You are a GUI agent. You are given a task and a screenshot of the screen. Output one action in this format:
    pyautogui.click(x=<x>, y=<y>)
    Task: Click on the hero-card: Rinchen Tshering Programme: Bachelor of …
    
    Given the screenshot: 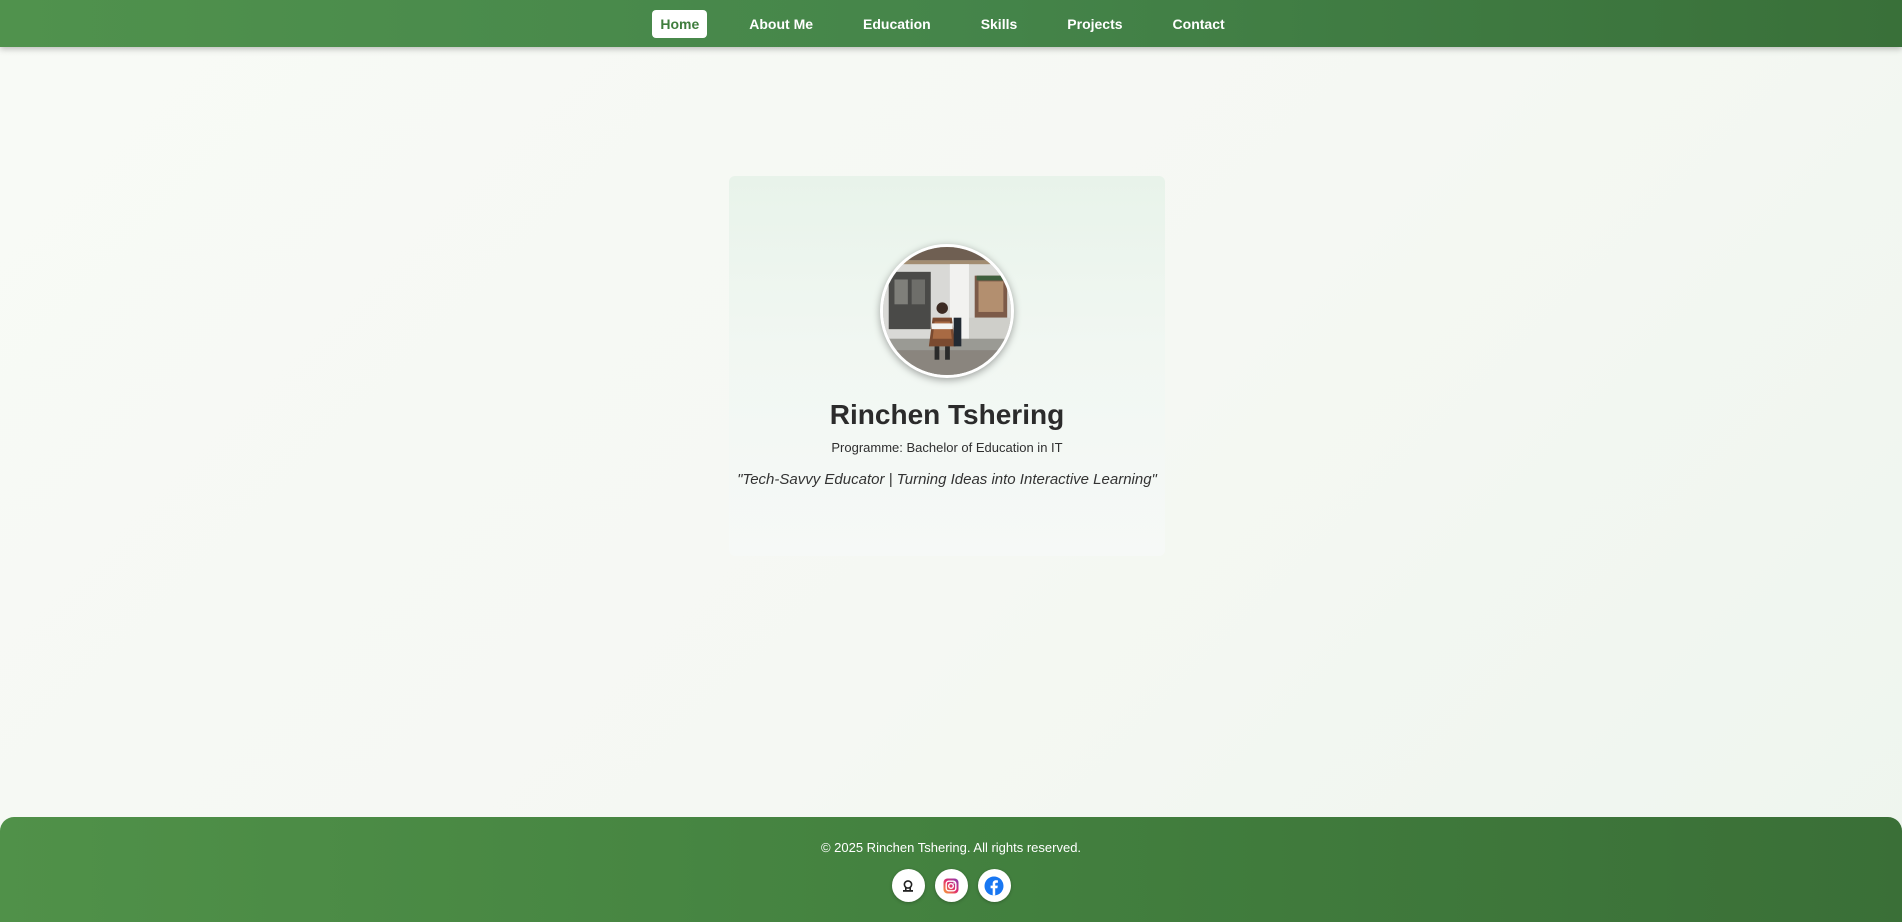 What is the action you would take?
    pyautogui.click(x=947, y=366)
    